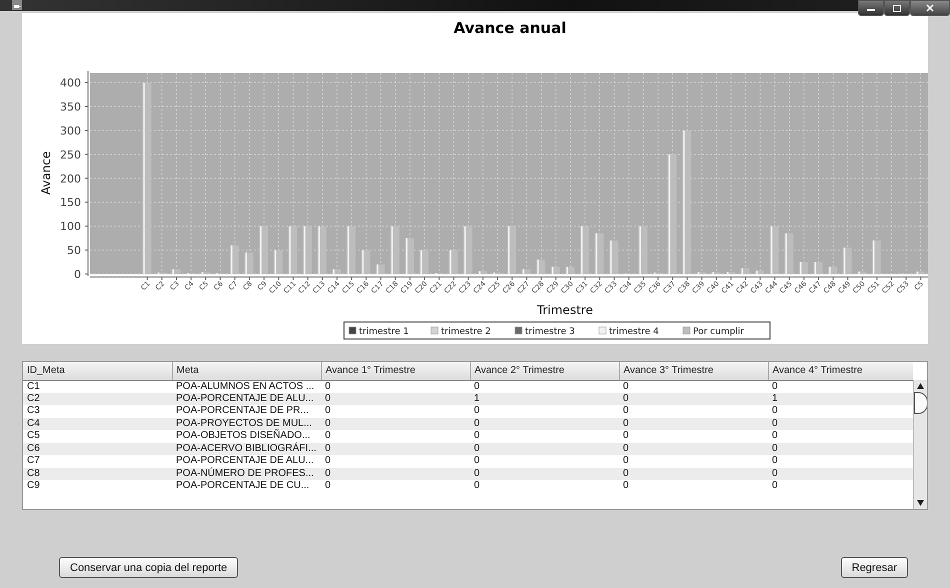 This screenshot has width=950, height=588. Describe the element at coordinates (97, 486) in the screenshot. I see `table-cell: C9` at that location.